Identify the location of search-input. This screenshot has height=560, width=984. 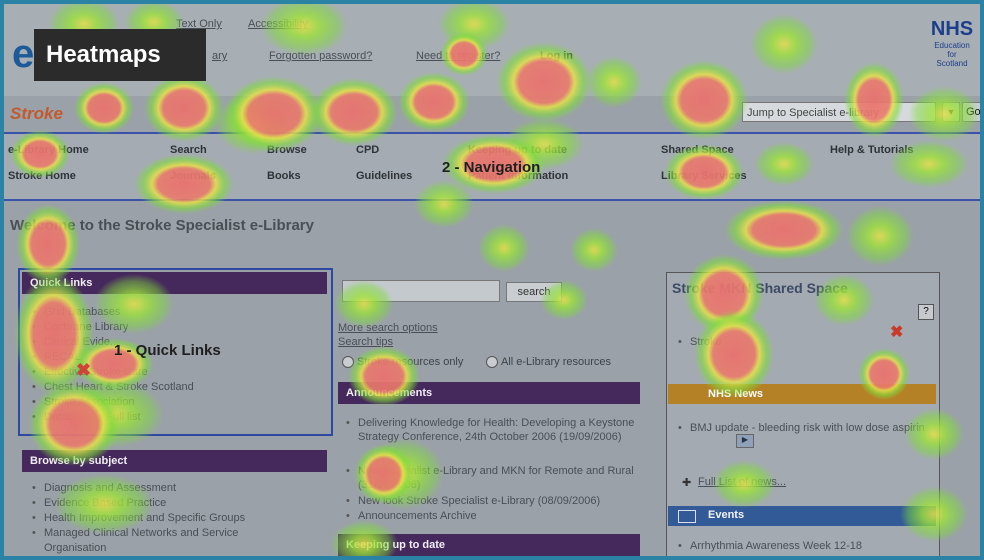
(421, 291).